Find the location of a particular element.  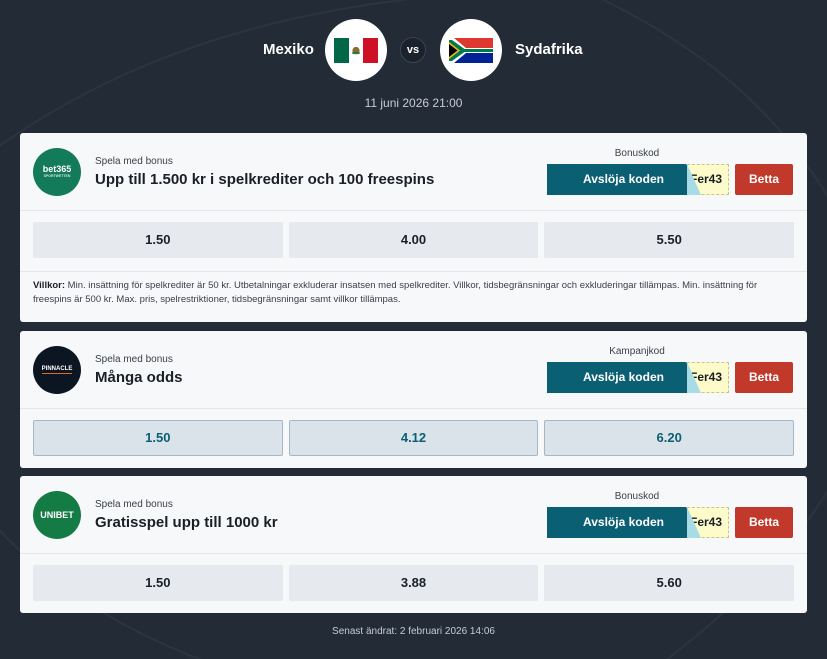

odds-away: 5.60 is located at coordinates (669, 583).